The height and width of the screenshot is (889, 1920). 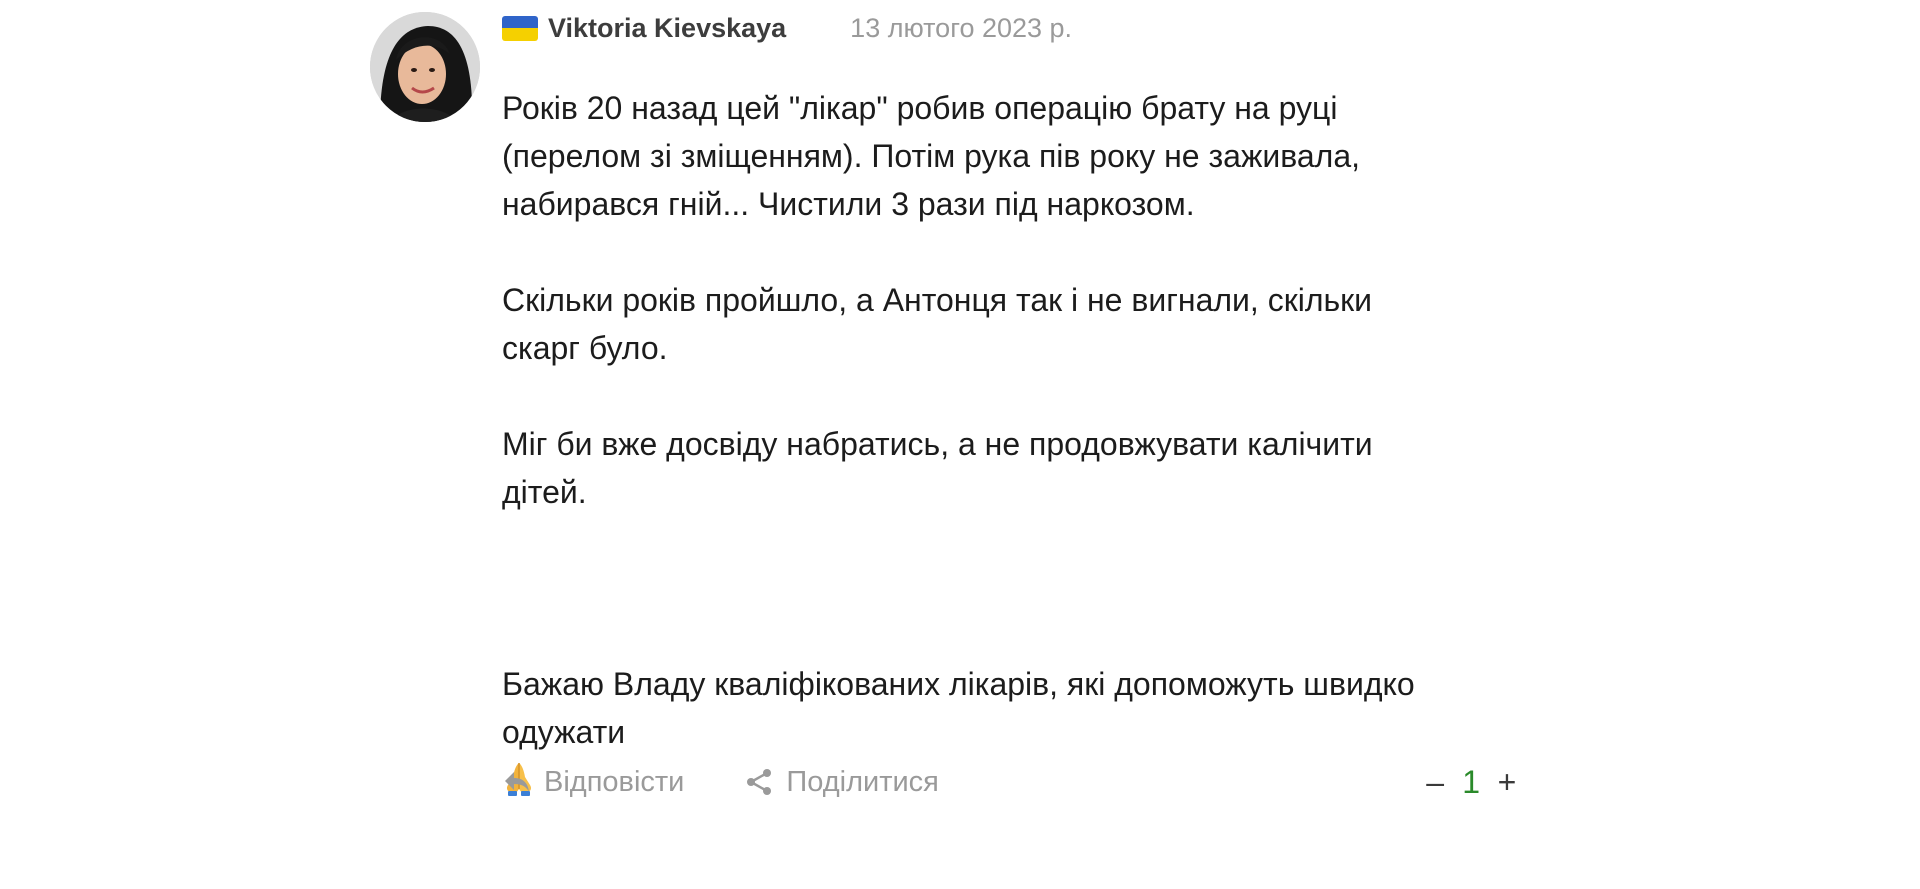 What do you see at coordinates (614, 781) in the screenshot?
I see `reply-label: Відповісти` at bounding box center [614, 781].